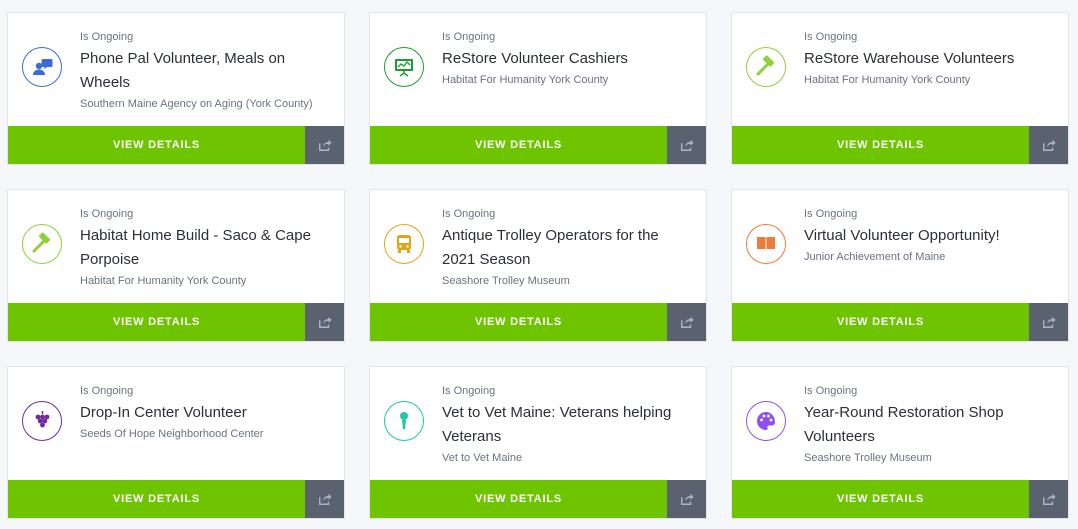  What do you see at coordinates (931, 236) in the screenshot?
I see `opportunity-title: Virtual Volunteer Opportunity!` at bounding box center [931, 236].